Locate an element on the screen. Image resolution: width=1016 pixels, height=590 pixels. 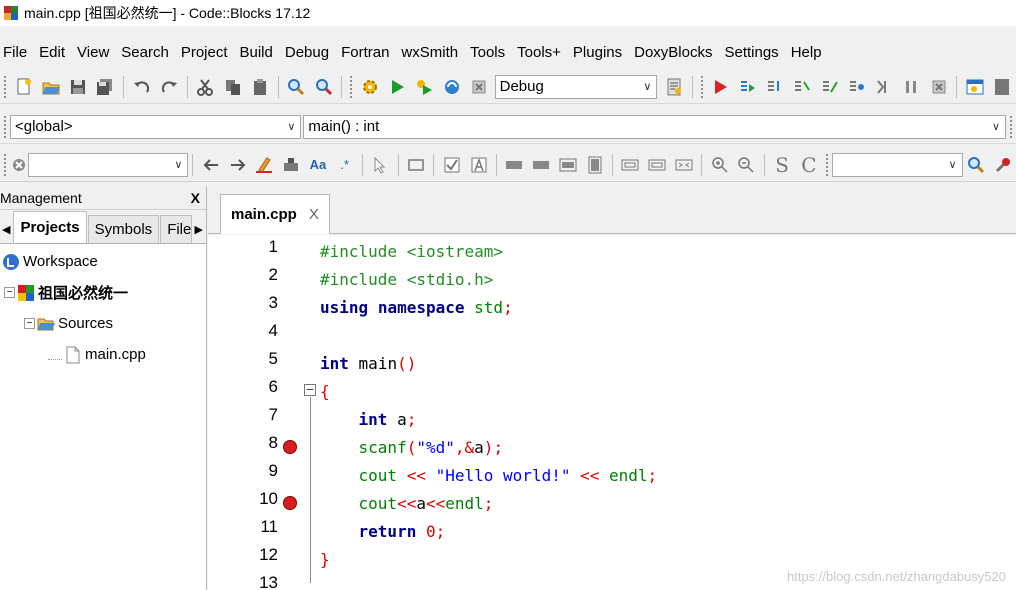
save-icon is located at coordinates (78, 87).